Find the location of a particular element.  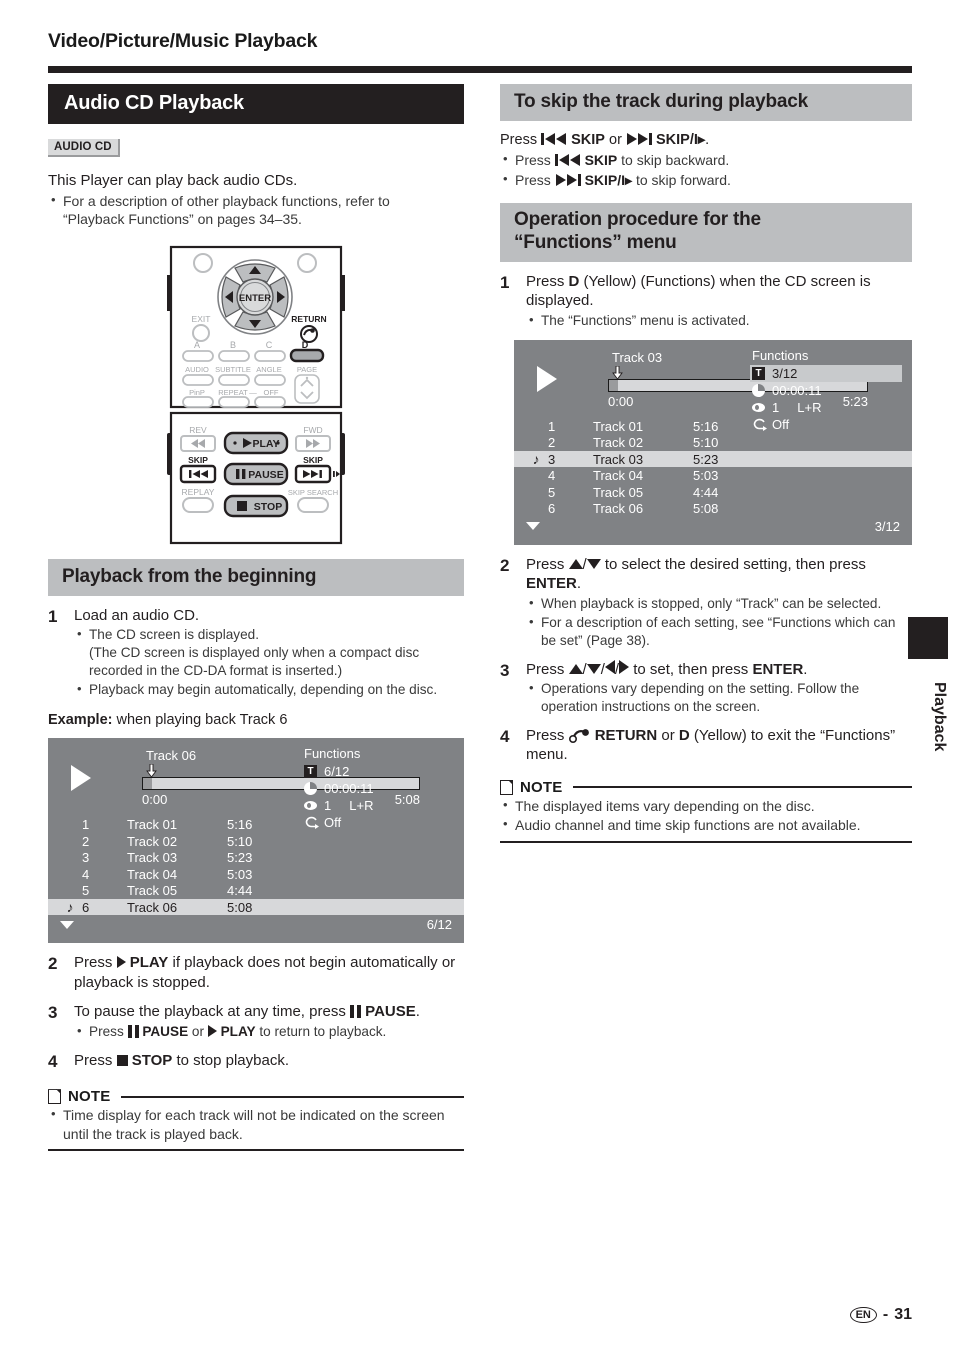

step-number: 4 is located at coordinates (505, 736).